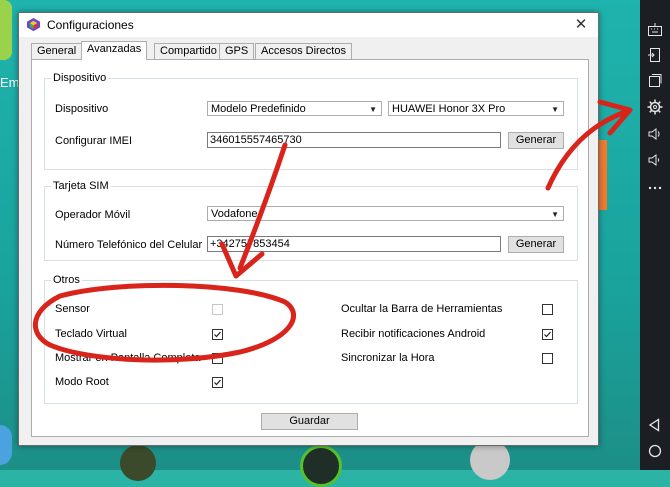 Image resolution: width=670 pixels, height=487 pixels. Describe the element at coordinates (82, 109) in the screenshot. I see `device-label: Dispositivo` at that location.